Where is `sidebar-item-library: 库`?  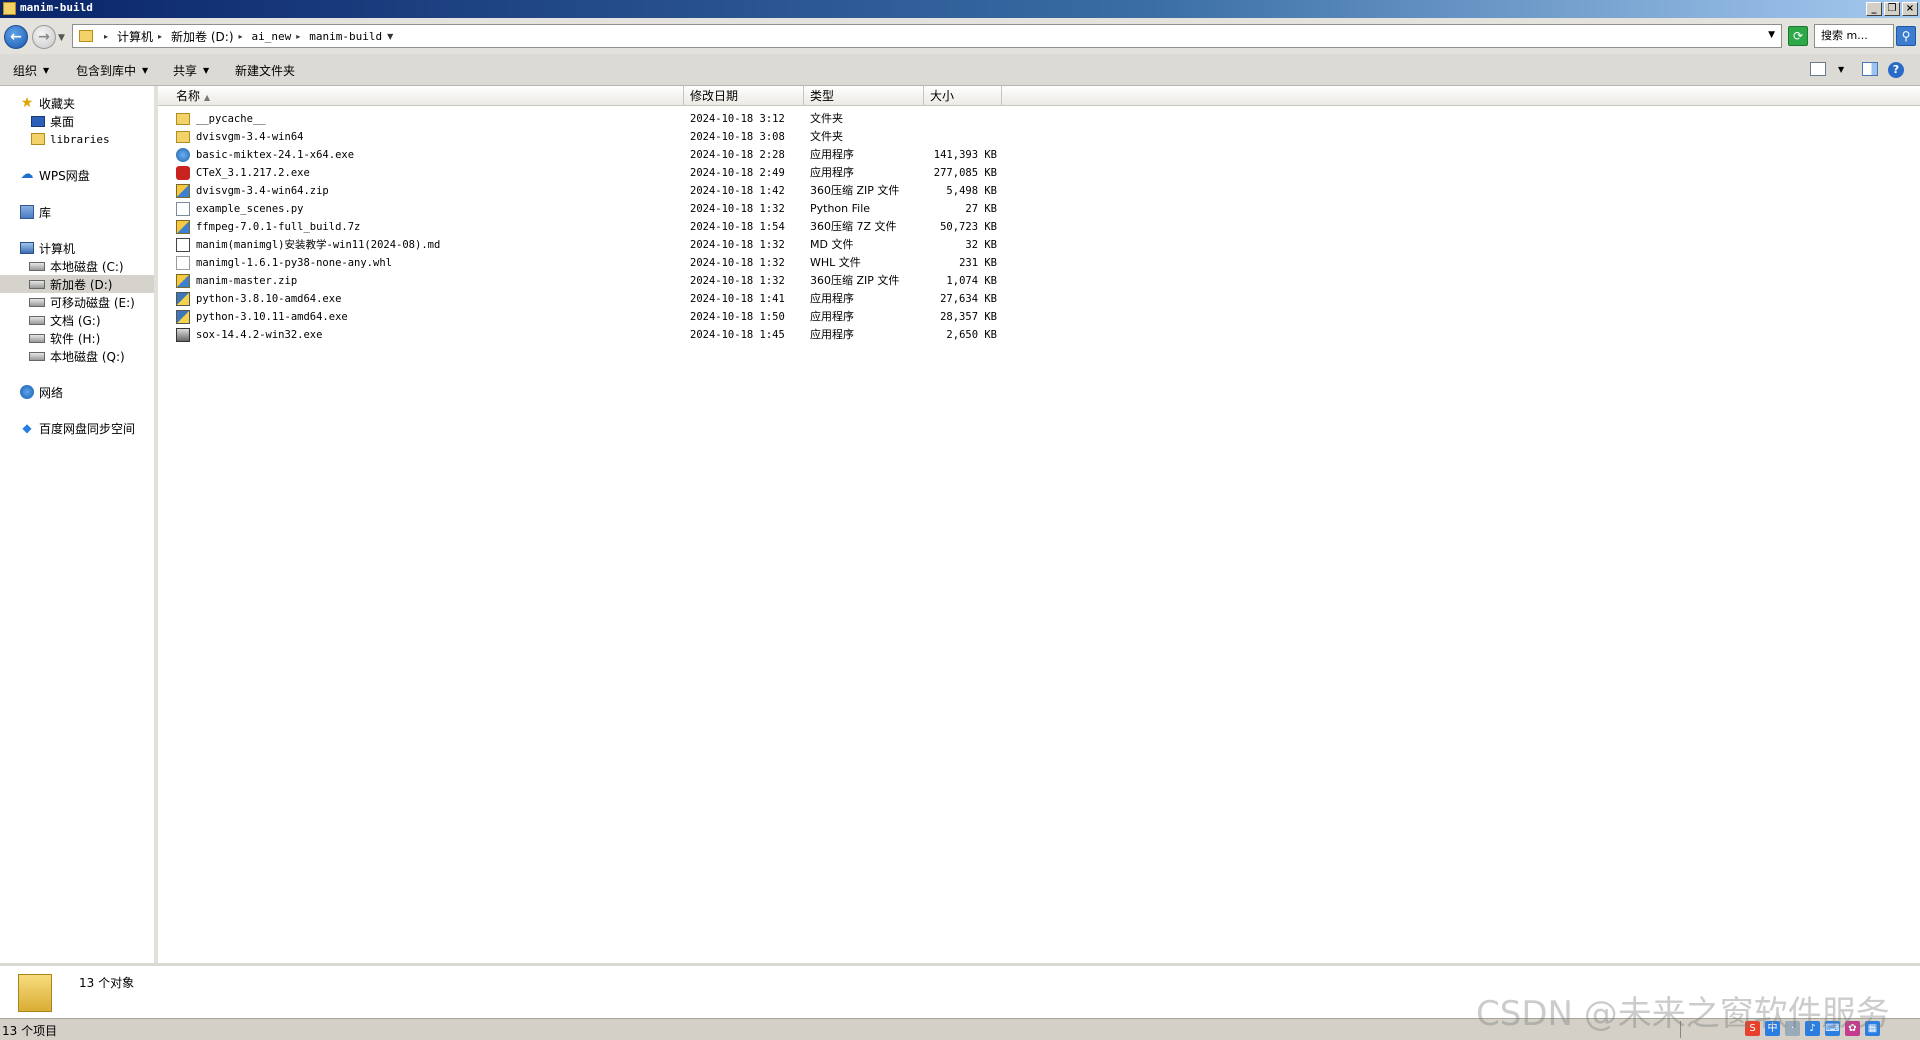 sidebar-item-library: 库 is located at coordinates (35, 212).